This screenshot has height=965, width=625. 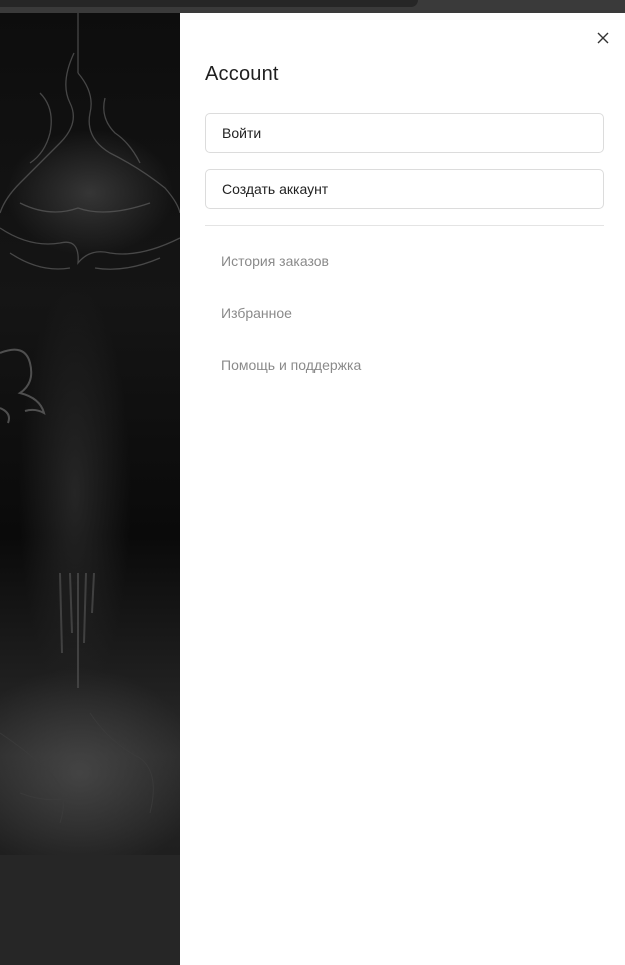 I want to click on create-account-button-label: Создать аккаунт, so click(x=275, y=189).